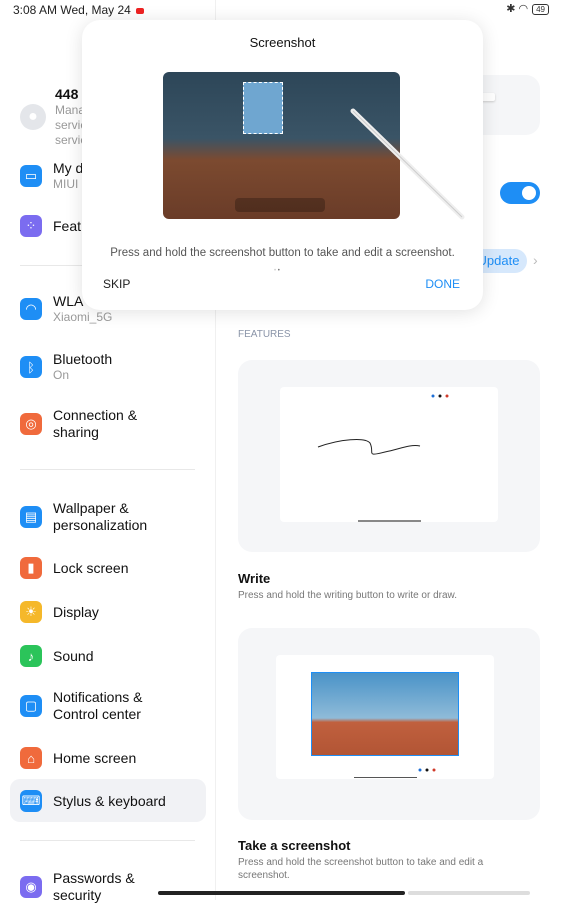  What do you see at coordinates (523, 9) in the screenshot?
I see `wifi-status-icon: ◠` at bounding box center [523, 9].